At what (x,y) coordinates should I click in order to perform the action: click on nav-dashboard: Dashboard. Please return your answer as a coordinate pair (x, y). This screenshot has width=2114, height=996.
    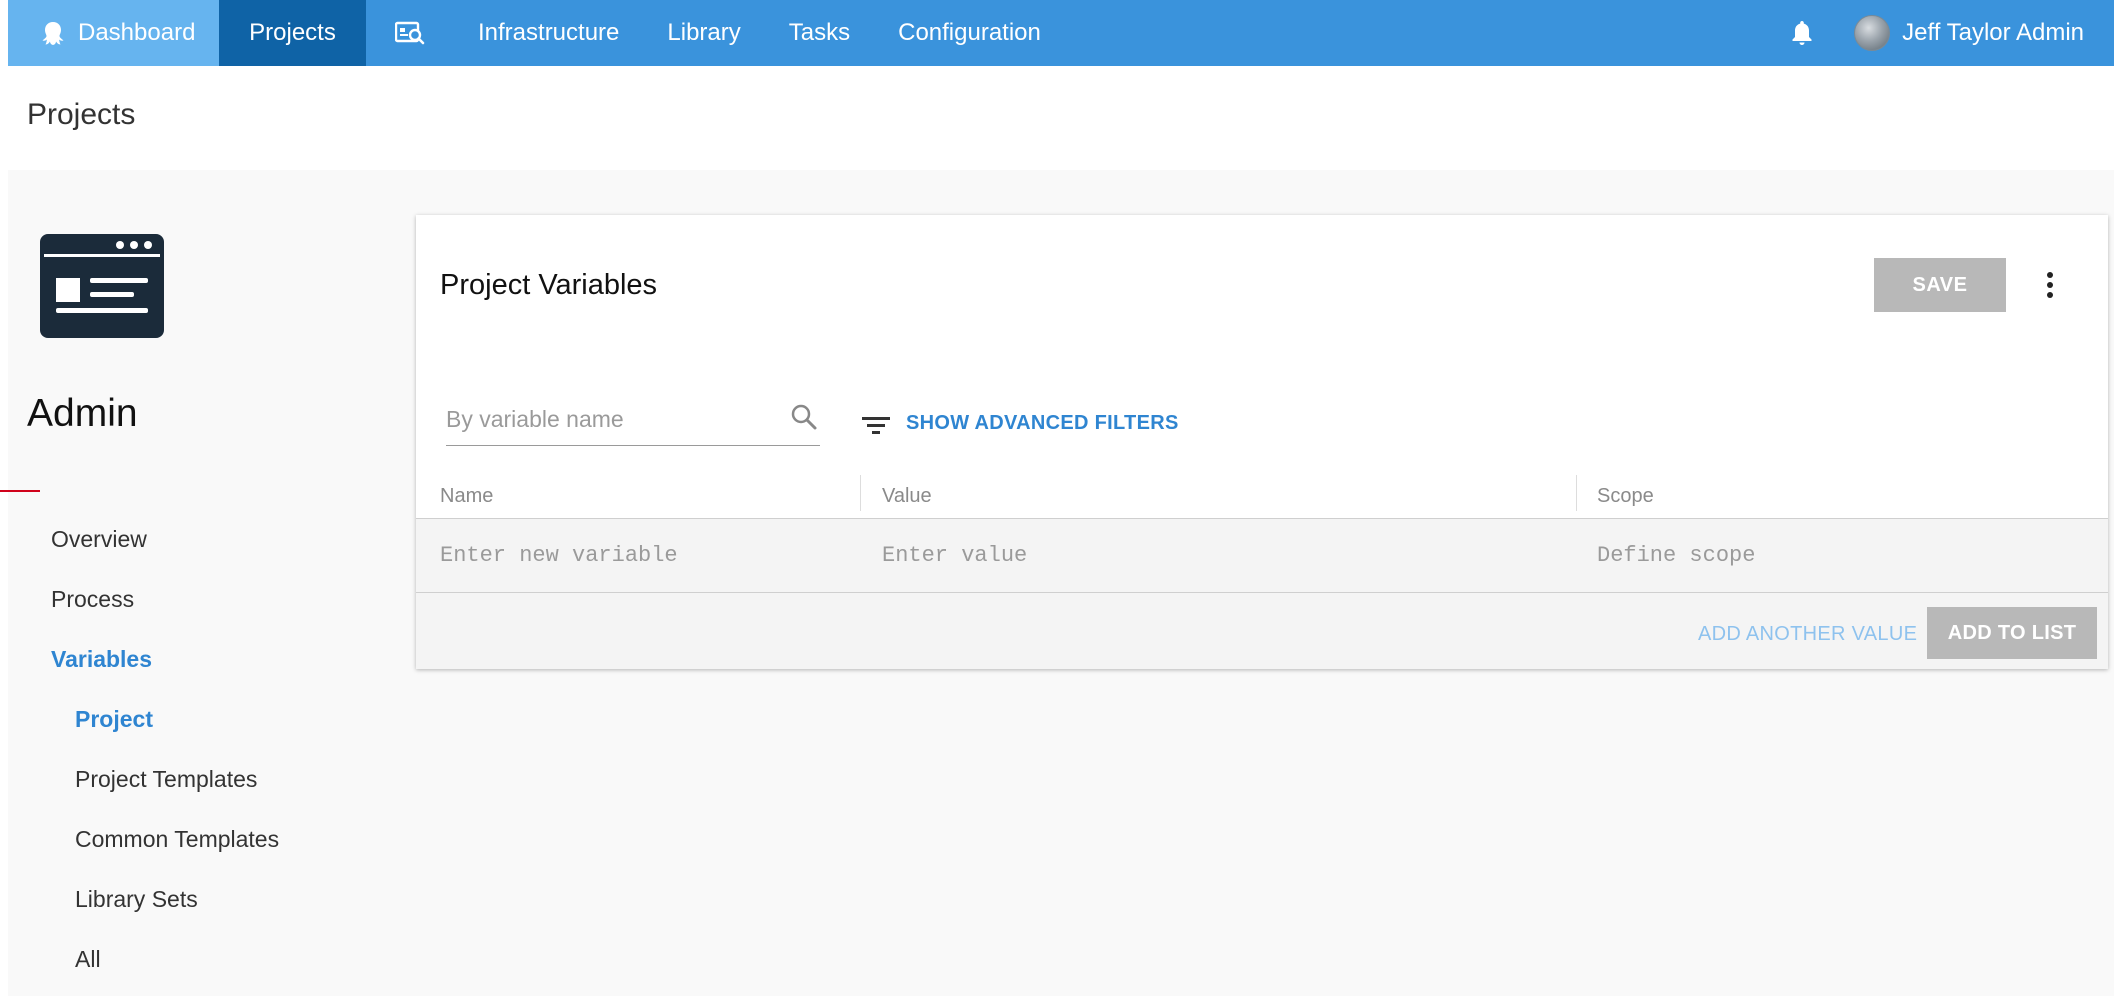
    Looking at the image, I should click on (113, 33).